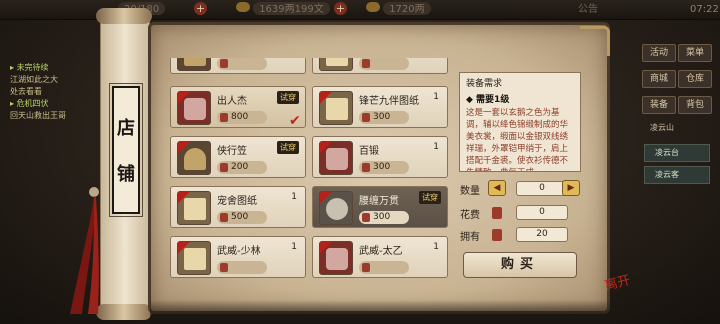 Image resolution: width=720 pixels, height=324 pixels. I want to click on shop-item-9: 武威-太乙 1, so click(380, 257).